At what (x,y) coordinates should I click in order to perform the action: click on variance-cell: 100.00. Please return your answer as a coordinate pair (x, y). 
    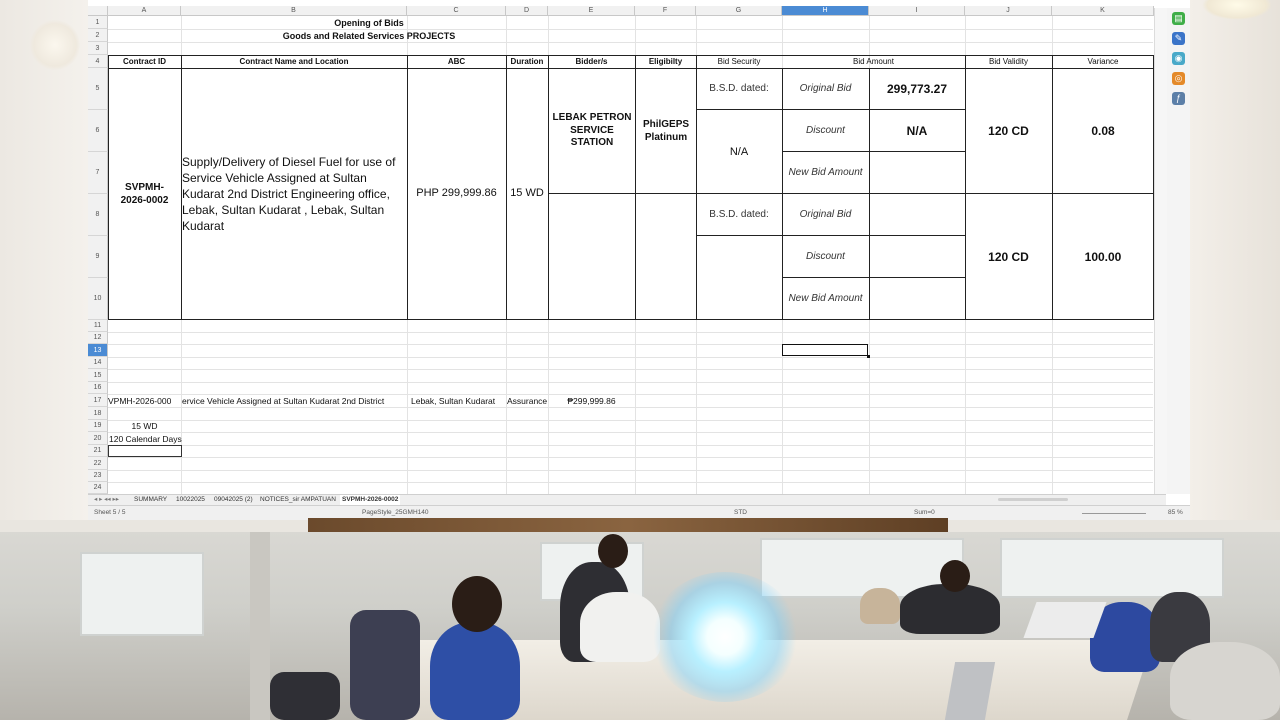
    Looking at the image, I should click on (1103, 257).